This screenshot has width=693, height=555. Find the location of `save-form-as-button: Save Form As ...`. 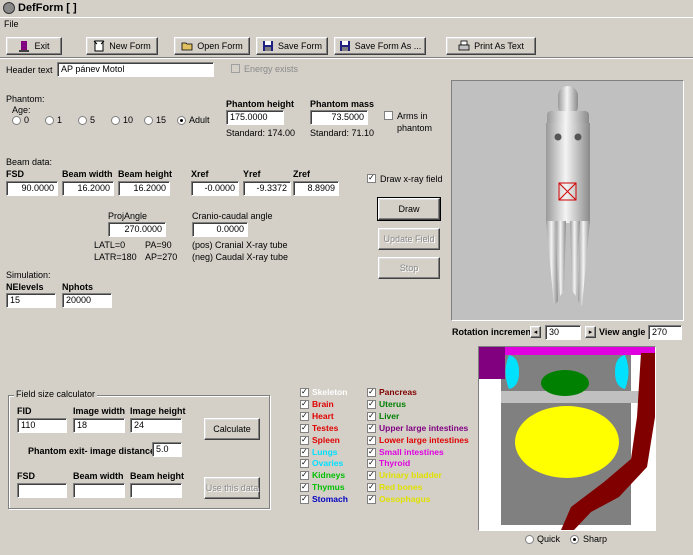

save-form-as-button: Save Form As ... is located at coordinates (380, 46).